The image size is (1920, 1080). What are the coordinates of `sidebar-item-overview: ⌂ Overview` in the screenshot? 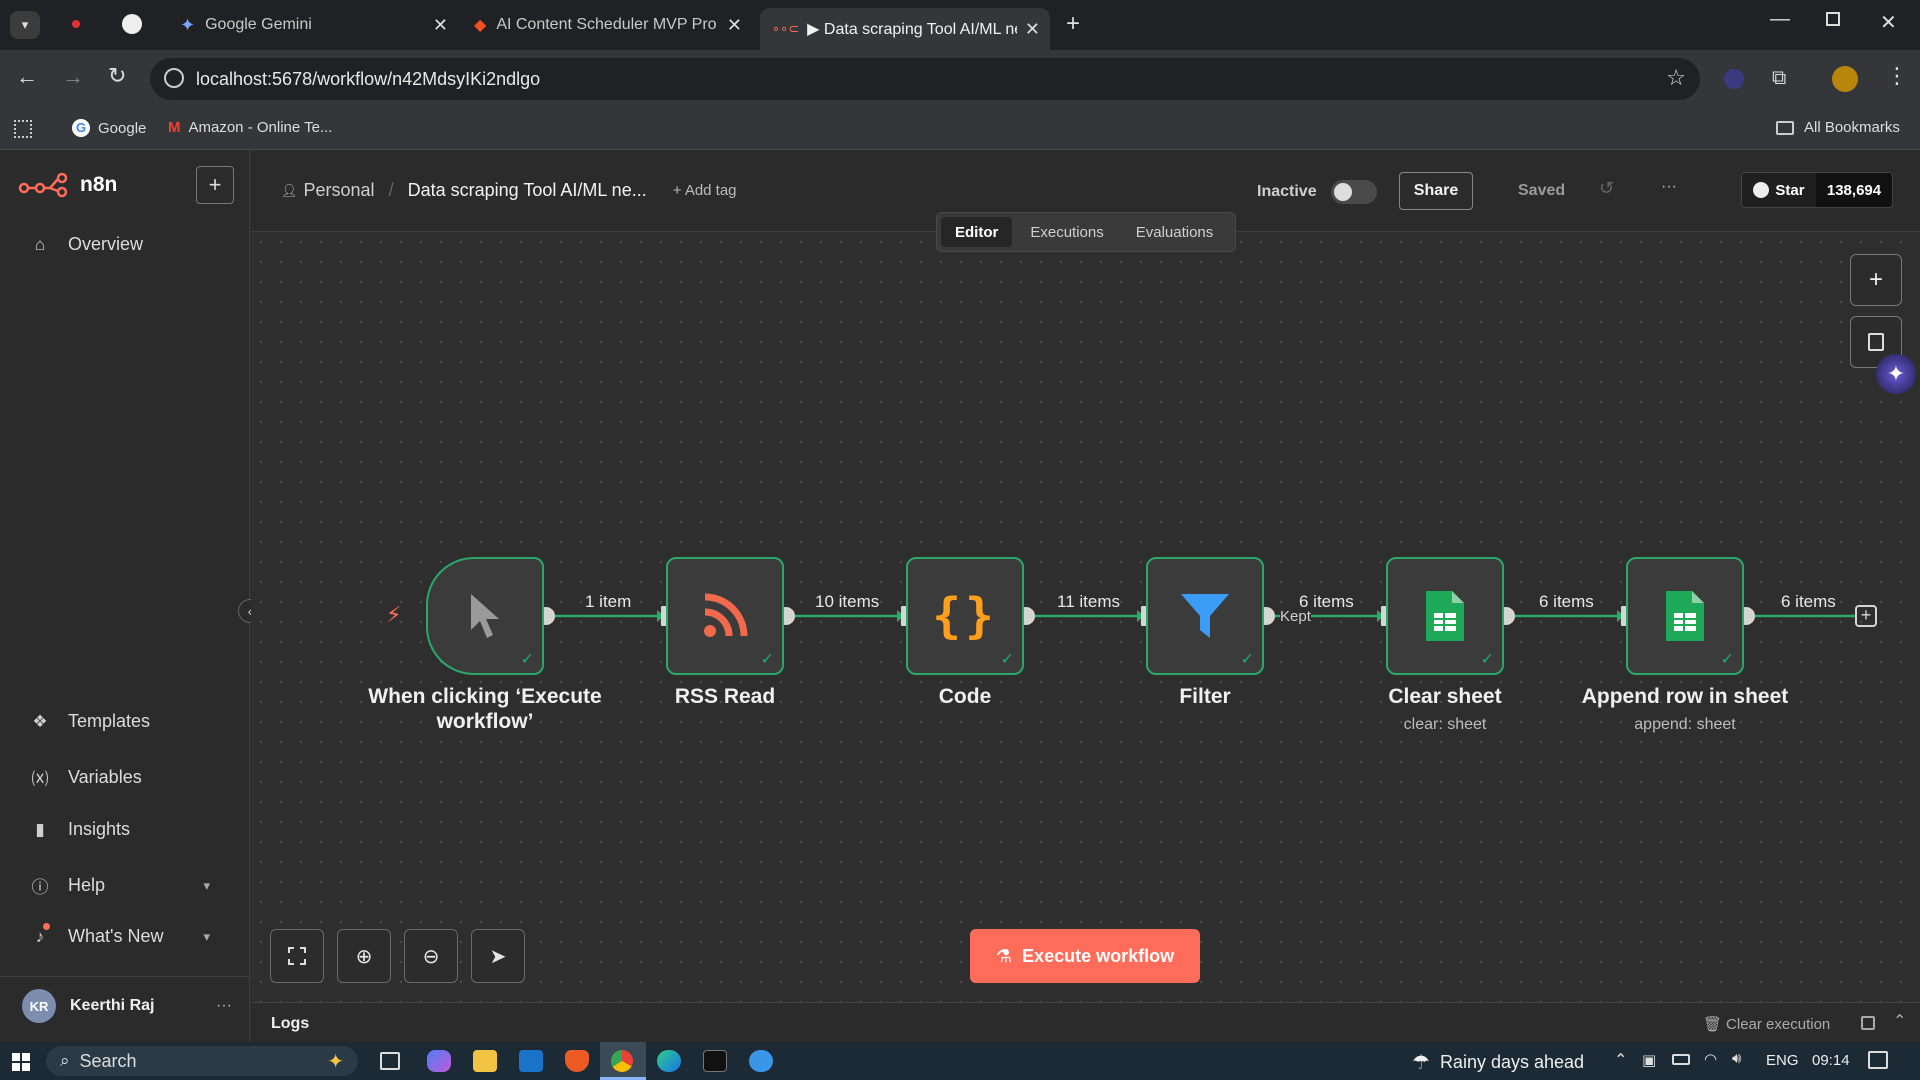 It's located at (85, 244).